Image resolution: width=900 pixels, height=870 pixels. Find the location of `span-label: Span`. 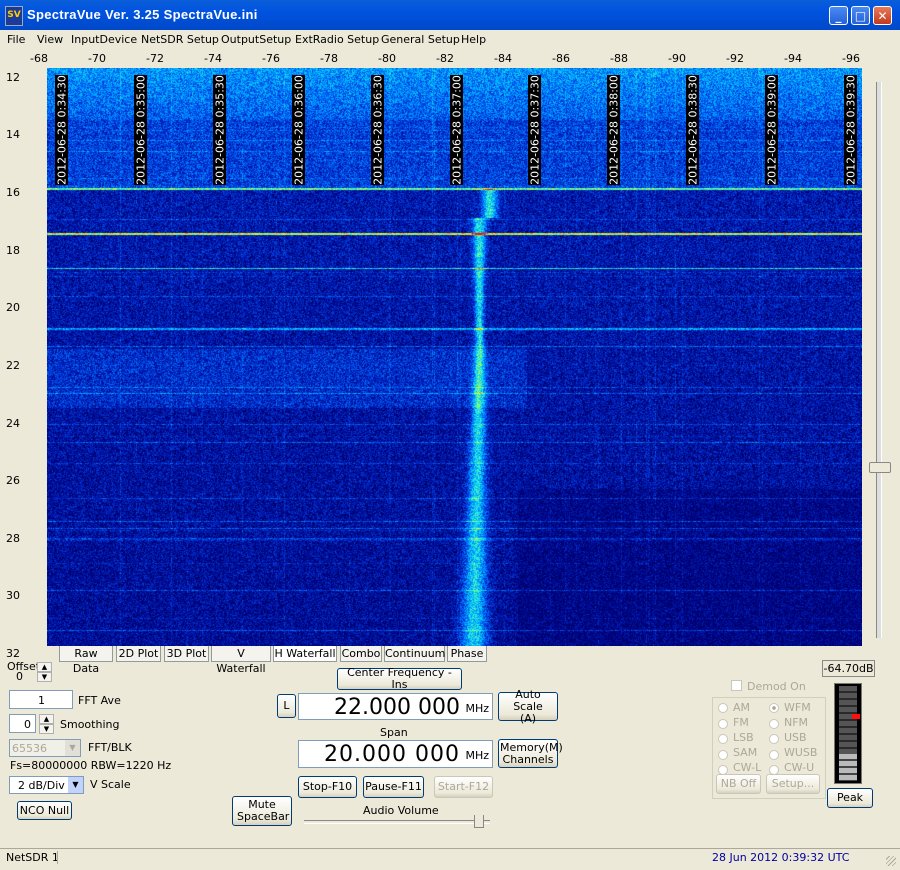

span-label: Span is located at coordinates (394, 732).